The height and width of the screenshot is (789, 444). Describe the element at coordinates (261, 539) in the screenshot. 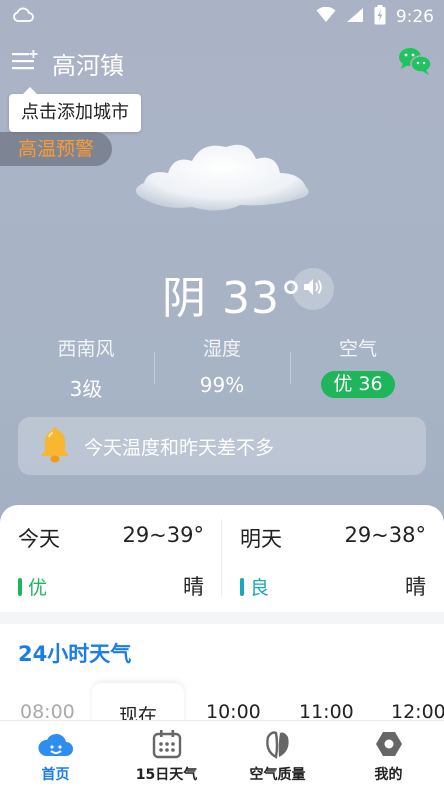

I see `day-name: 明天` at that location.